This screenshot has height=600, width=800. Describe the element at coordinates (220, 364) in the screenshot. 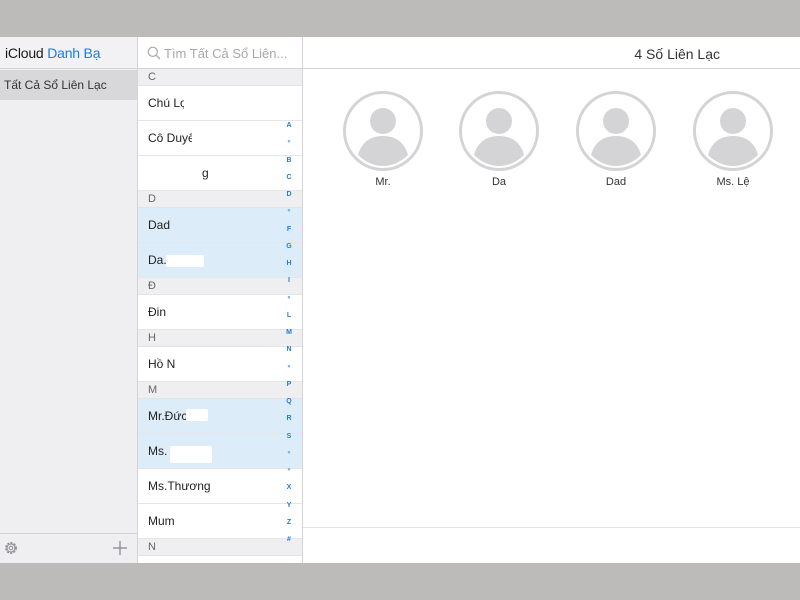

I see `contact-row: Hồ N` at that location.